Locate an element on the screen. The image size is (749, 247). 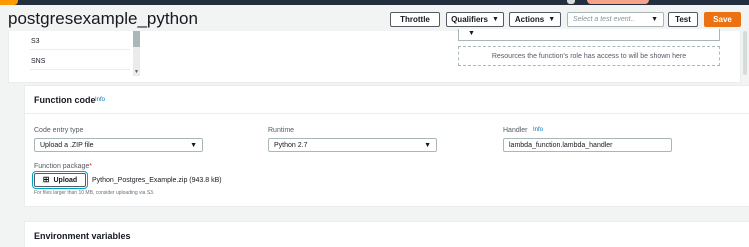
page-scrollbar-thumb is located at coordinates (745, 53).